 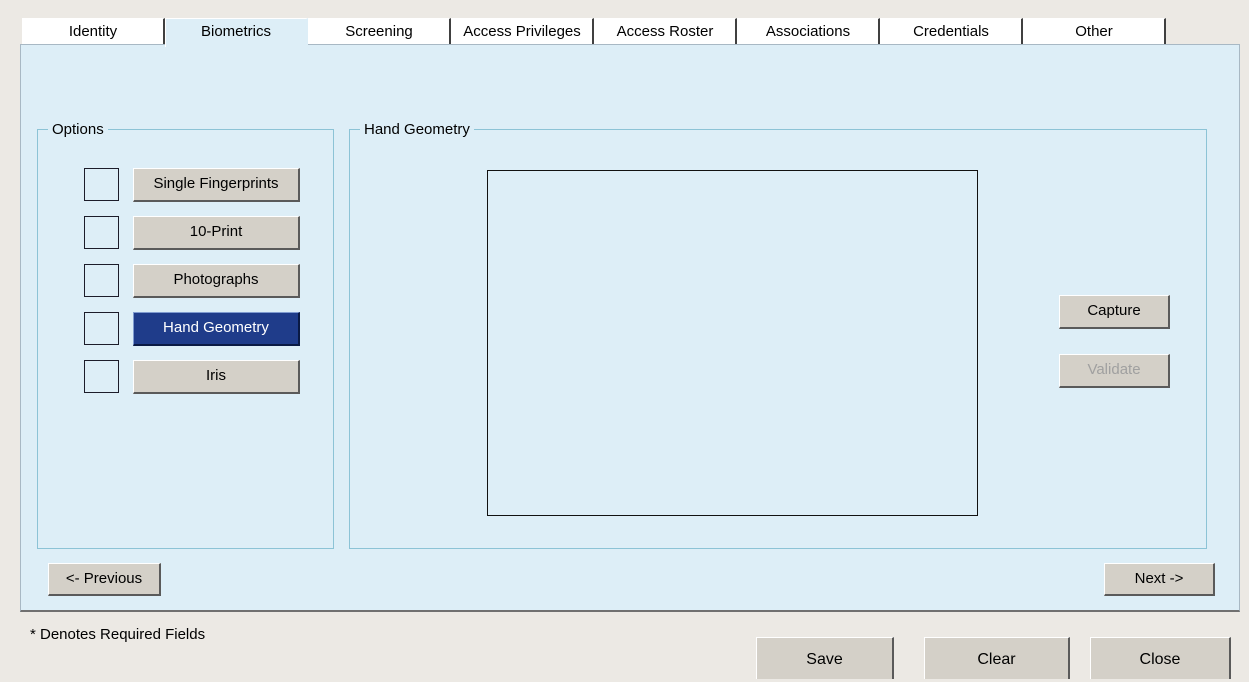 I want to click on save-button: Save, so click(x=825, y=658).